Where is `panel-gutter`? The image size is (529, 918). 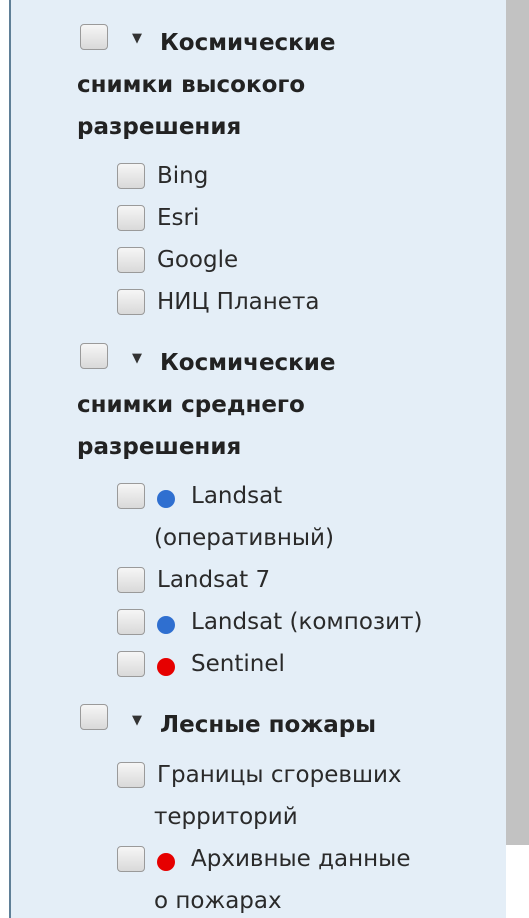
panel-gutter is located at coordinates (4, 459).